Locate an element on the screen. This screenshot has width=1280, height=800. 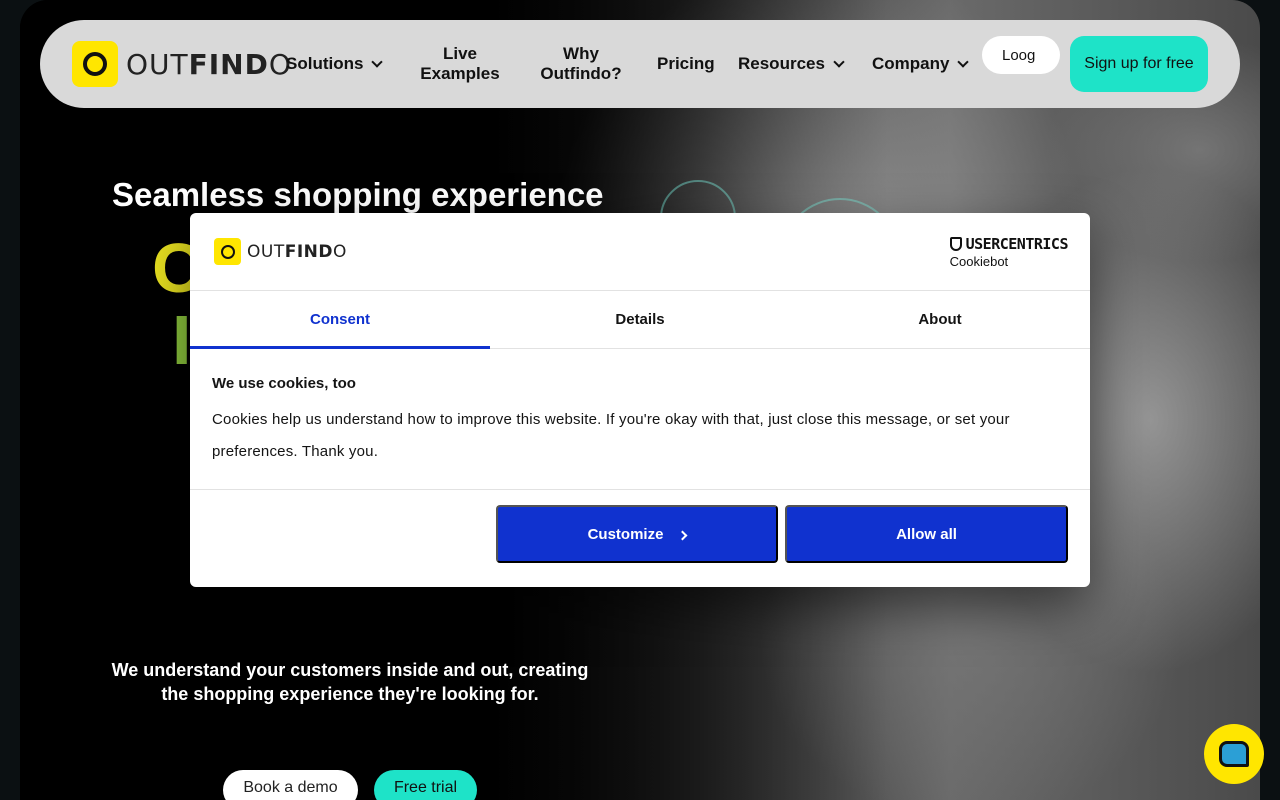
nav-why-outfindo: Why Outfindo? is located at coordinates (581, 64).